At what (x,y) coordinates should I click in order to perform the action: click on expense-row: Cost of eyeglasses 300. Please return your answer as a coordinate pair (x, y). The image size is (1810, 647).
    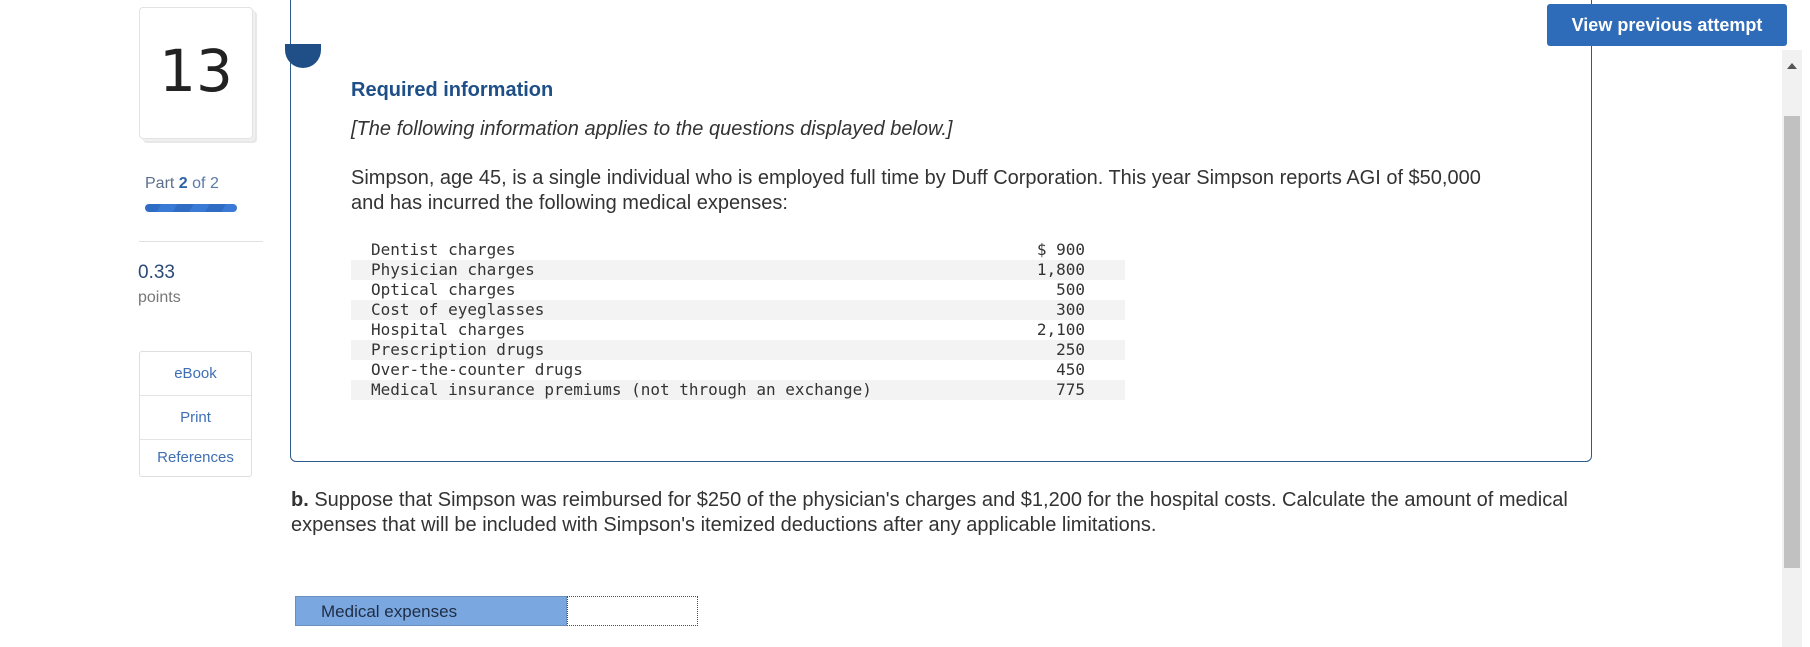
    Looking at the image, I should click on (738, 310).